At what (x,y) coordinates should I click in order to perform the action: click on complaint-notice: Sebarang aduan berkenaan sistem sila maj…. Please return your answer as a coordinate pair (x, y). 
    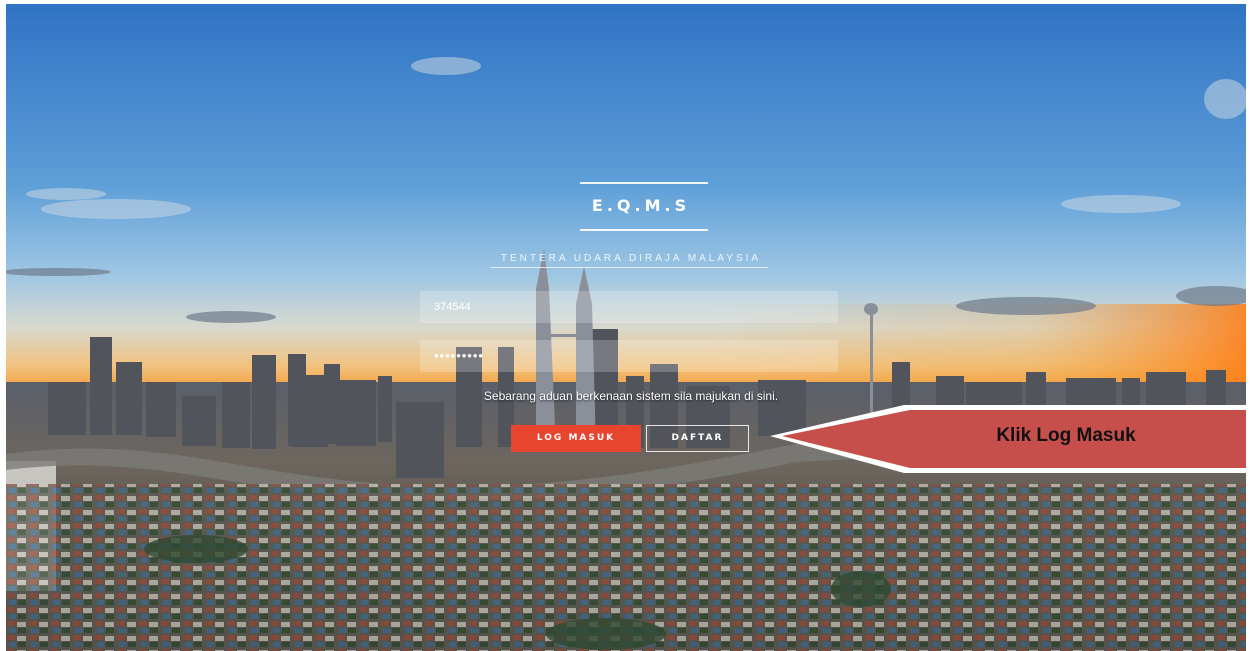
    Looking at the image, I should click on (631, 396).